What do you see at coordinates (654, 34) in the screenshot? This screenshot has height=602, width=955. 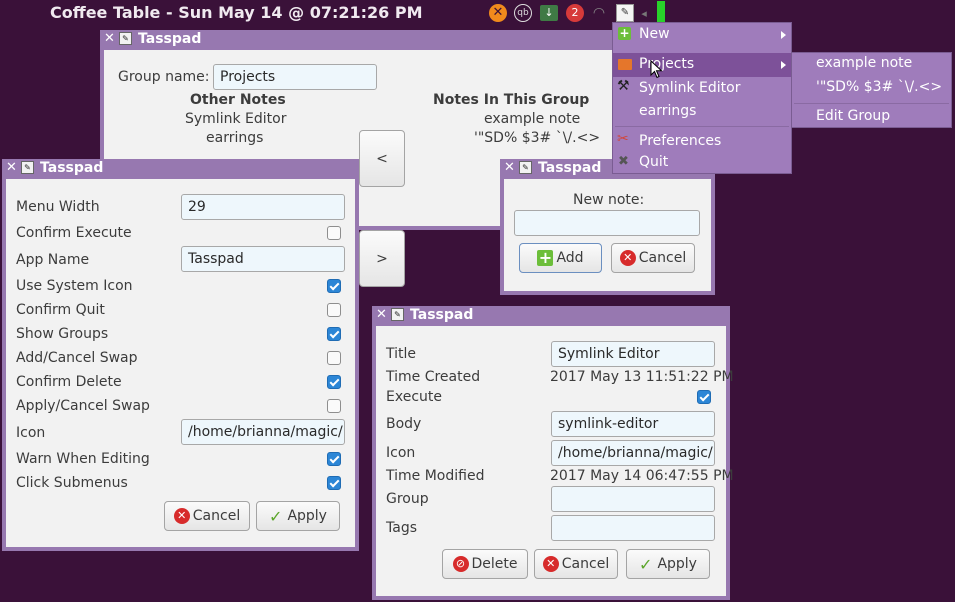 I see `menu-item-label: New` at bounding box center [654, 34].